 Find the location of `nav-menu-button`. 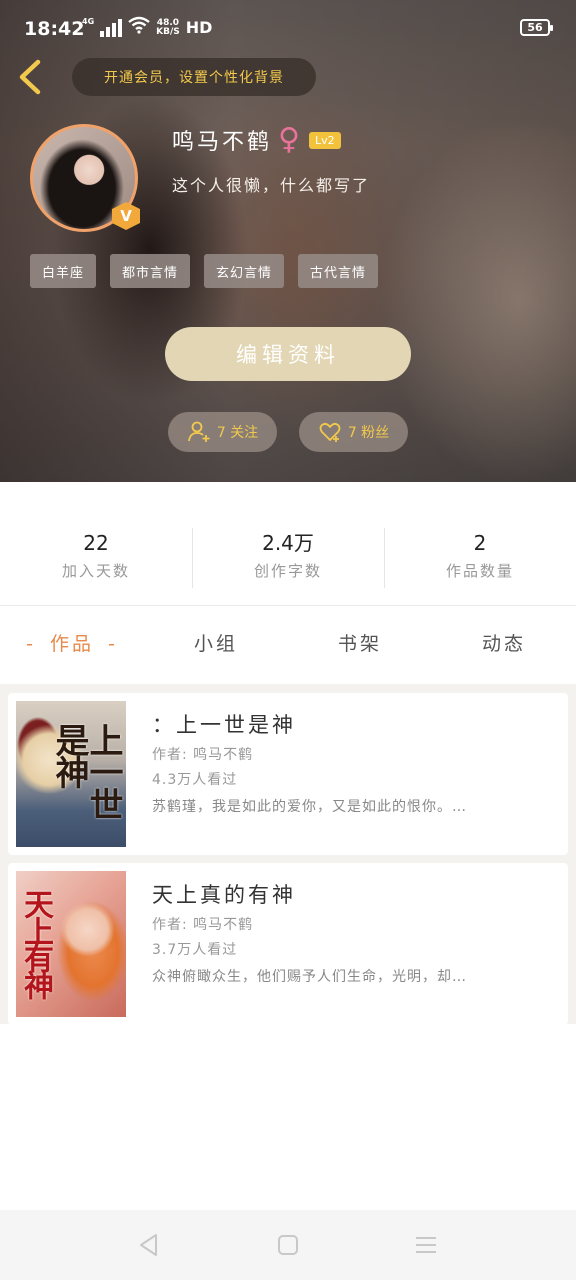

nav-menu-button is located at coordinates (426, 1245).